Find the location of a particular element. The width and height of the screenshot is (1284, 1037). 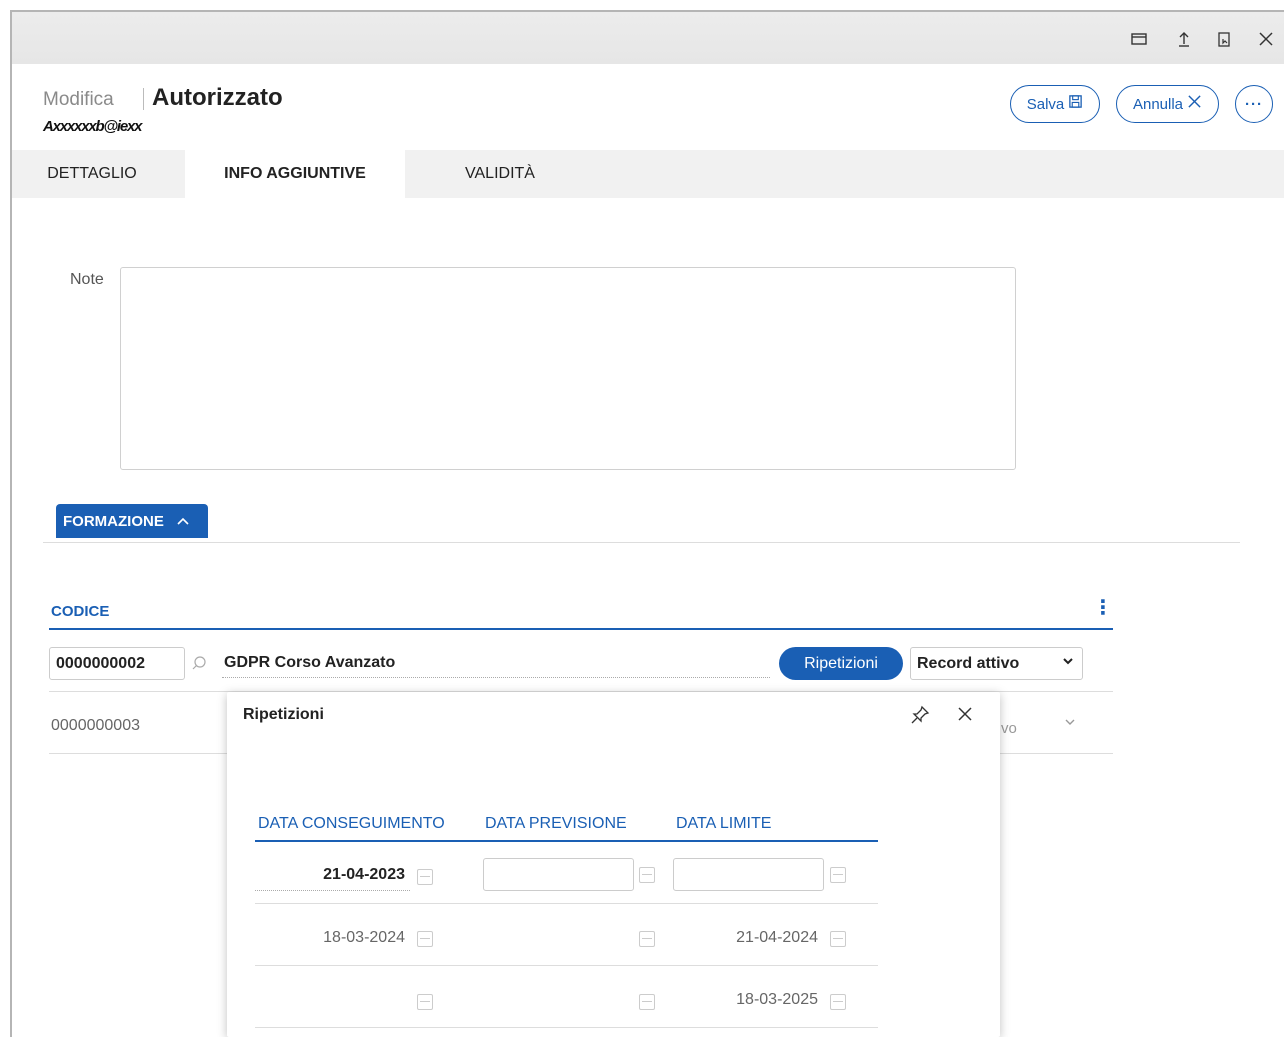

date-underline is located at coordinates (332, 890).